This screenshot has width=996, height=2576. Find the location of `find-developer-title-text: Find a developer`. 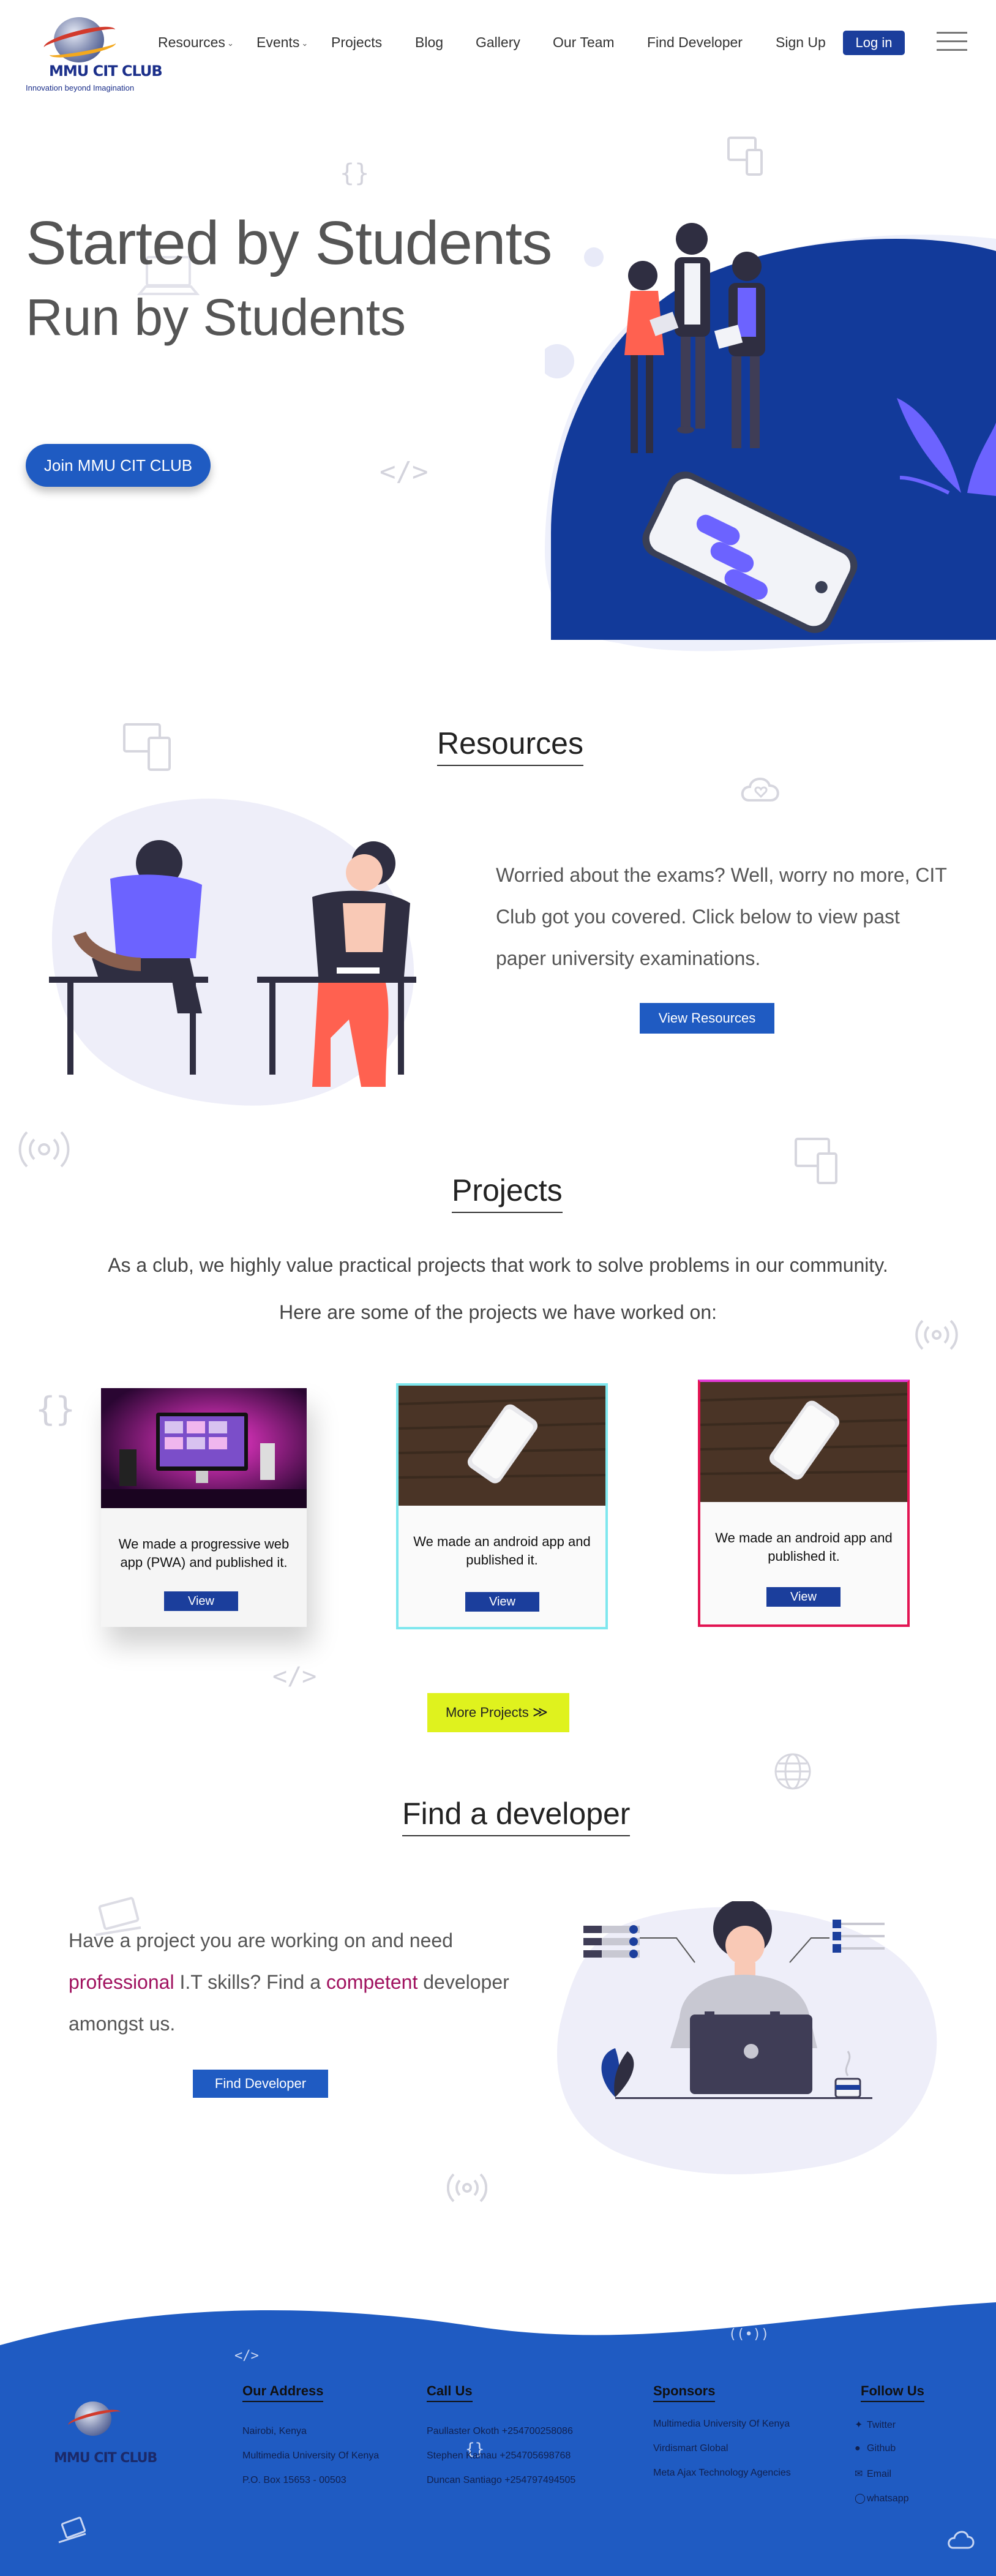

find-developer-title-text: Find a developer is located at coordinates (517, 1814).